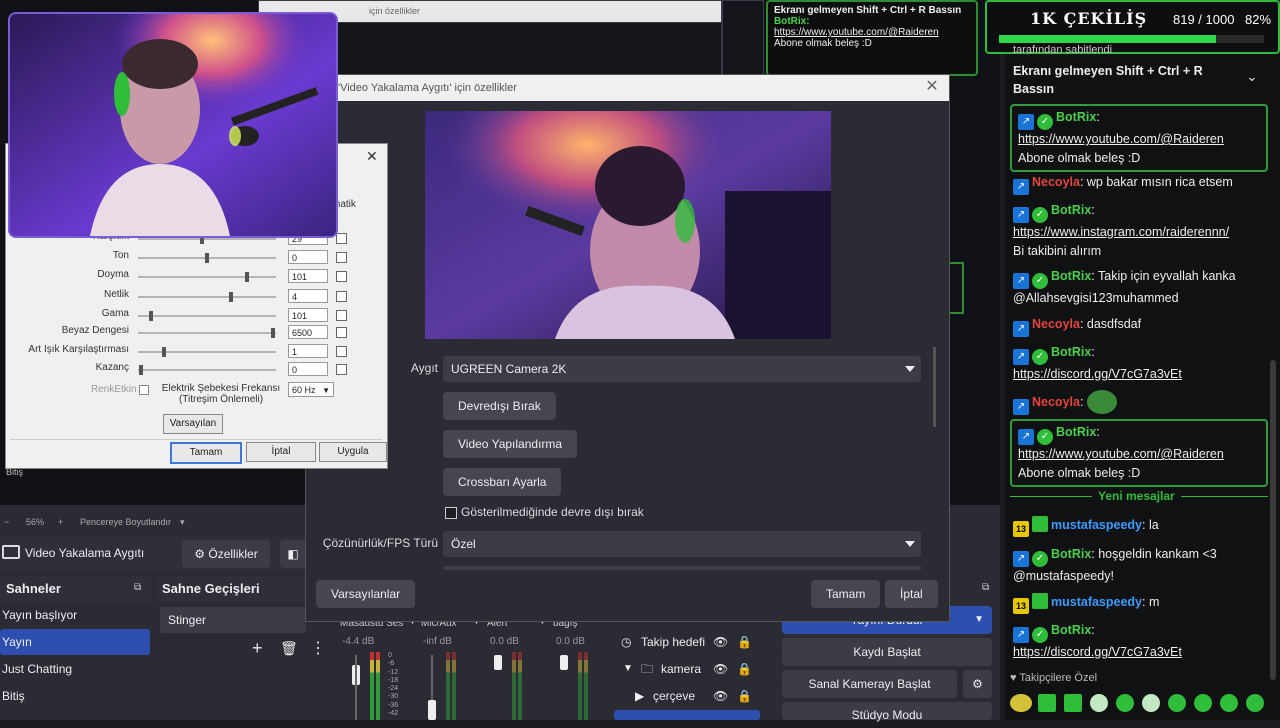  Describe the element at coordinates (75, 669) in the screenshot. I see `scene-item: Just Chatting` at that location.